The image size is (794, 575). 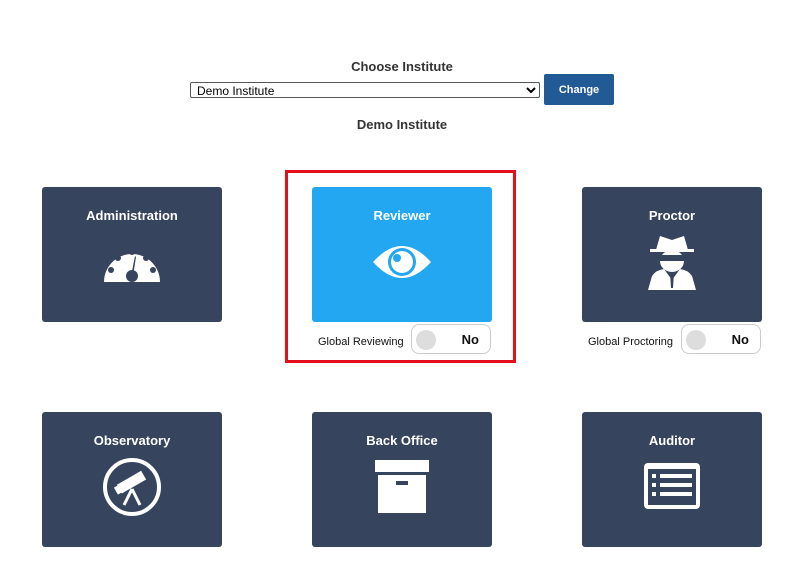 I want to click on global-reviewing-state: No, so click(x=470, y=339).